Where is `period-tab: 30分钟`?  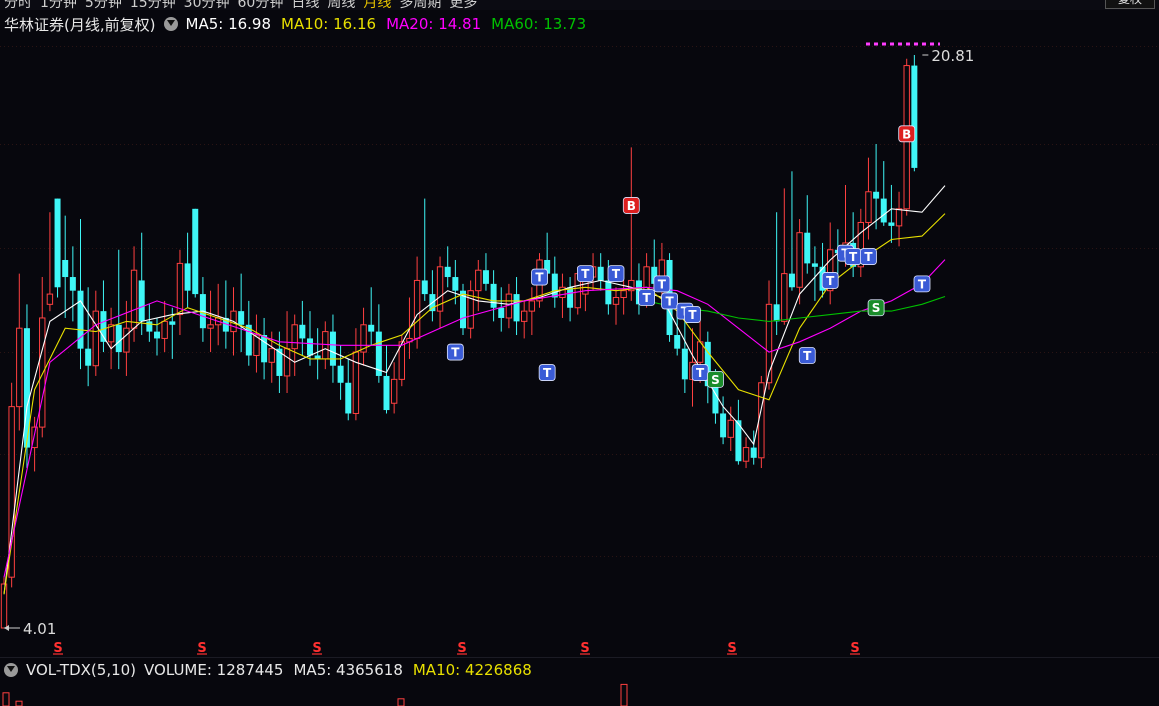
period-tab: 30分钟 is located at coordinates (207, 5).